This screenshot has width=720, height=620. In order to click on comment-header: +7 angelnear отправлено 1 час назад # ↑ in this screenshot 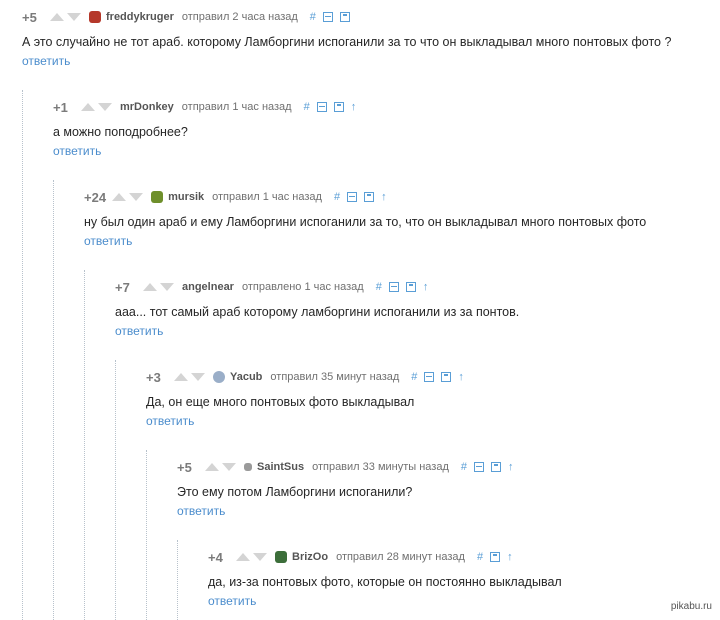, I will do `click(417, 287)`.